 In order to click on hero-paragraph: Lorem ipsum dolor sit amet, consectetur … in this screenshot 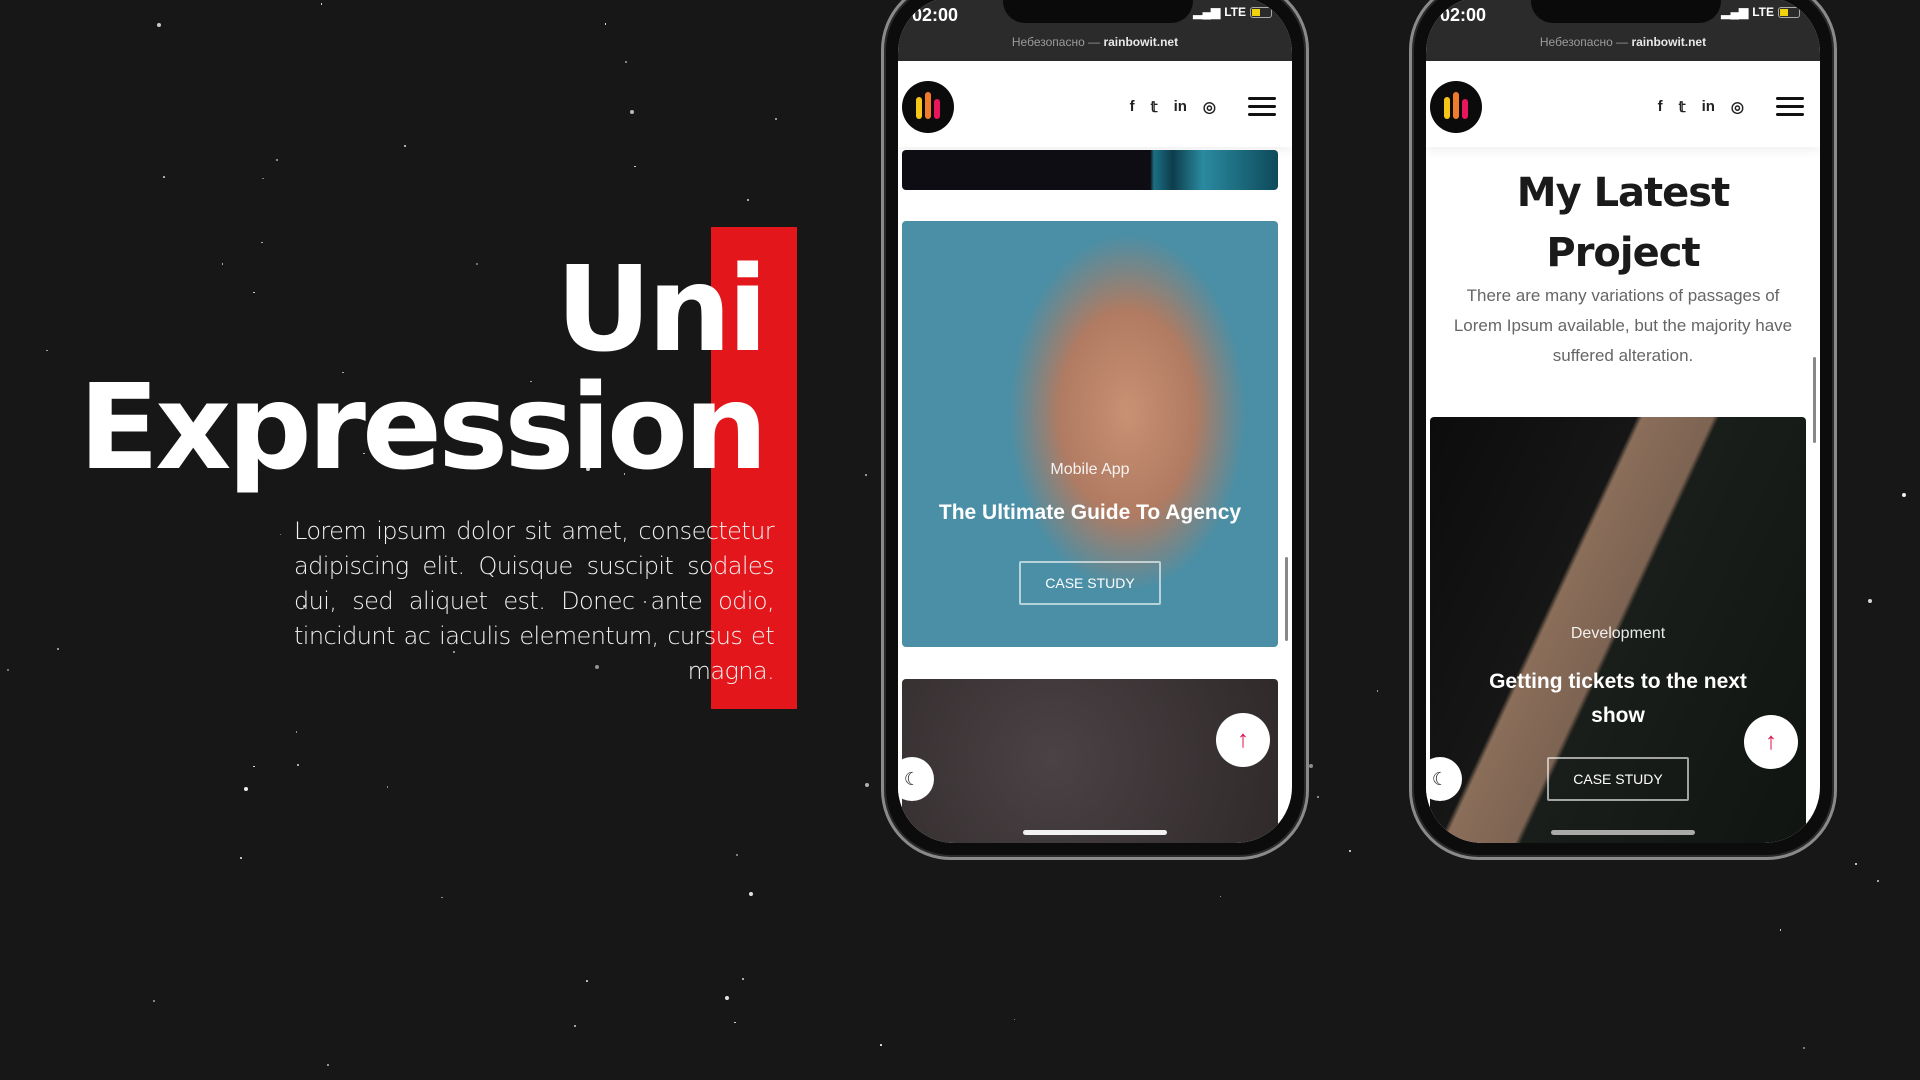, I will do `click(534, 601)`.